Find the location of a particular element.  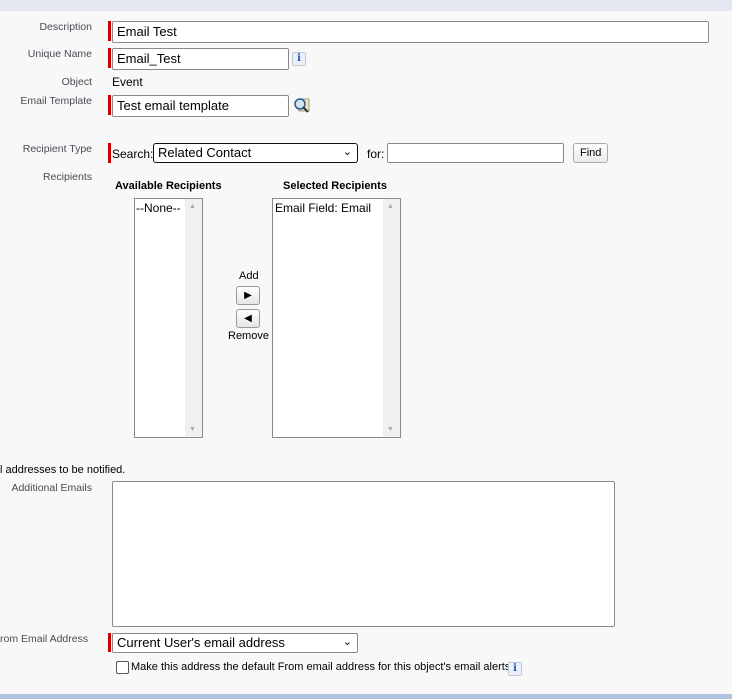

object-value: Event is located at coordinates (127, 82).